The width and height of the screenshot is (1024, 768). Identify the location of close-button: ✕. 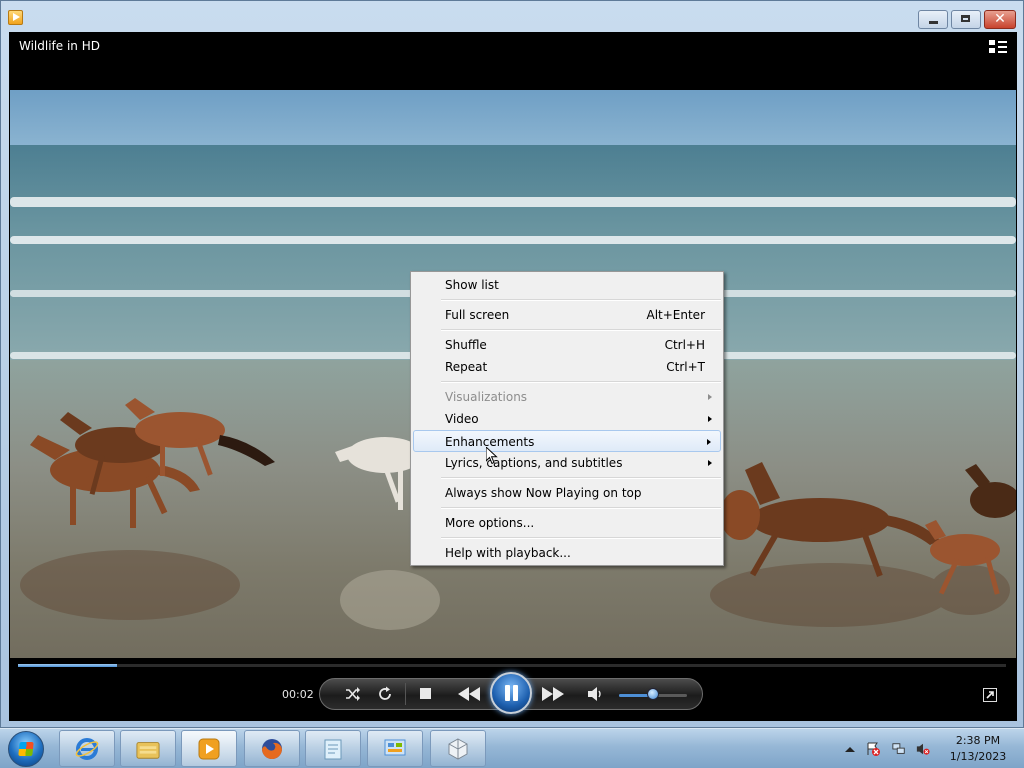
(1000, 19).